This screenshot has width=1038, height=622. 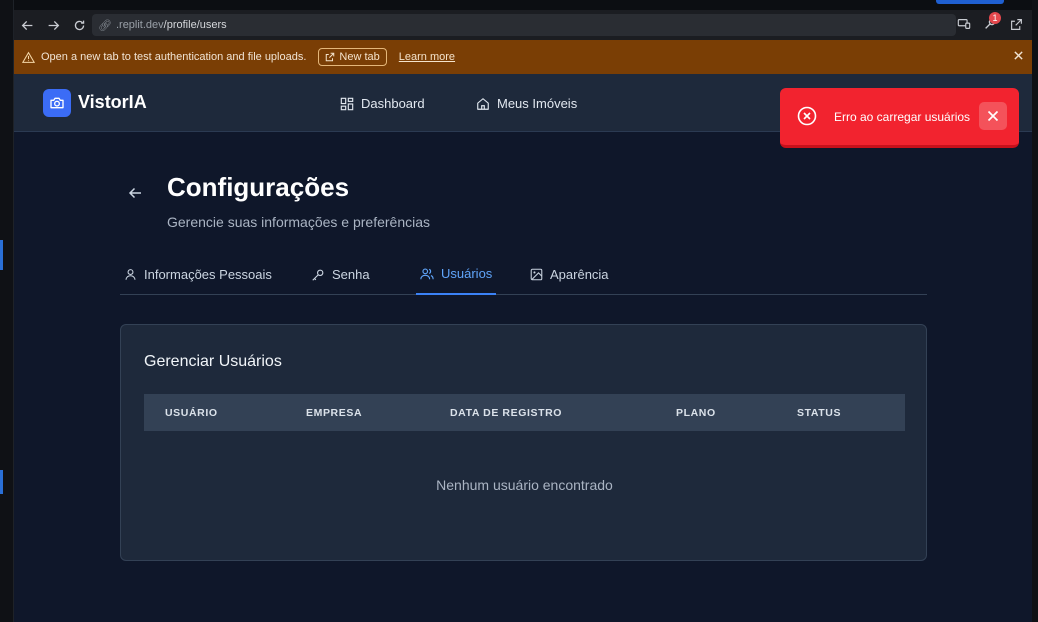 I want to click on forward-nav-button, so click(x=53, y=25).